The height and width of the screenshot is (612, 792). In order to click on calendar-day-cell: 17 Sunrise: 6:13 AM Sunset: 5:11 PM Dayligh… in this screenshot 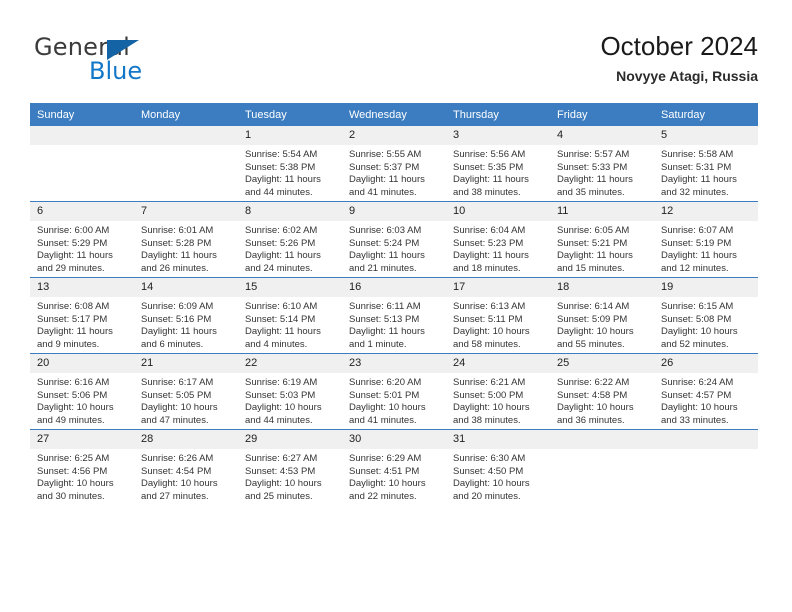, I will do `click(498, 315)`.